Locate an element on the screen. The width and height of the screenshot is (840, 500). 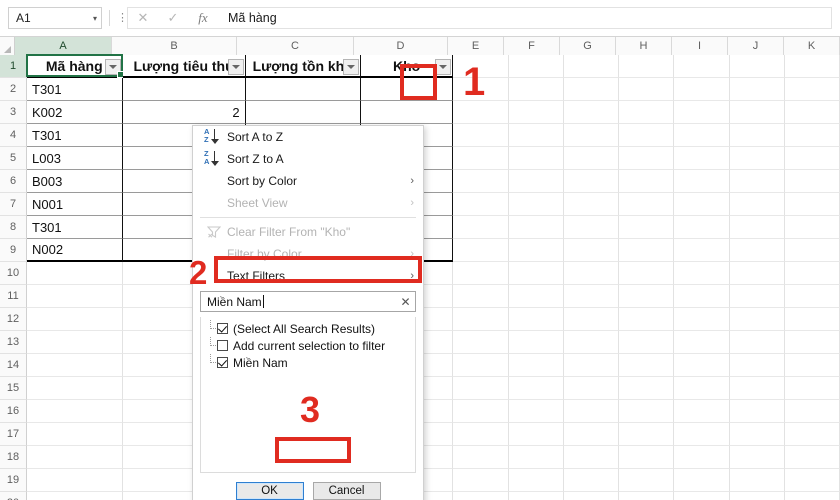
chevron-down-icon: ▾ is located at coordinates (95, 18).